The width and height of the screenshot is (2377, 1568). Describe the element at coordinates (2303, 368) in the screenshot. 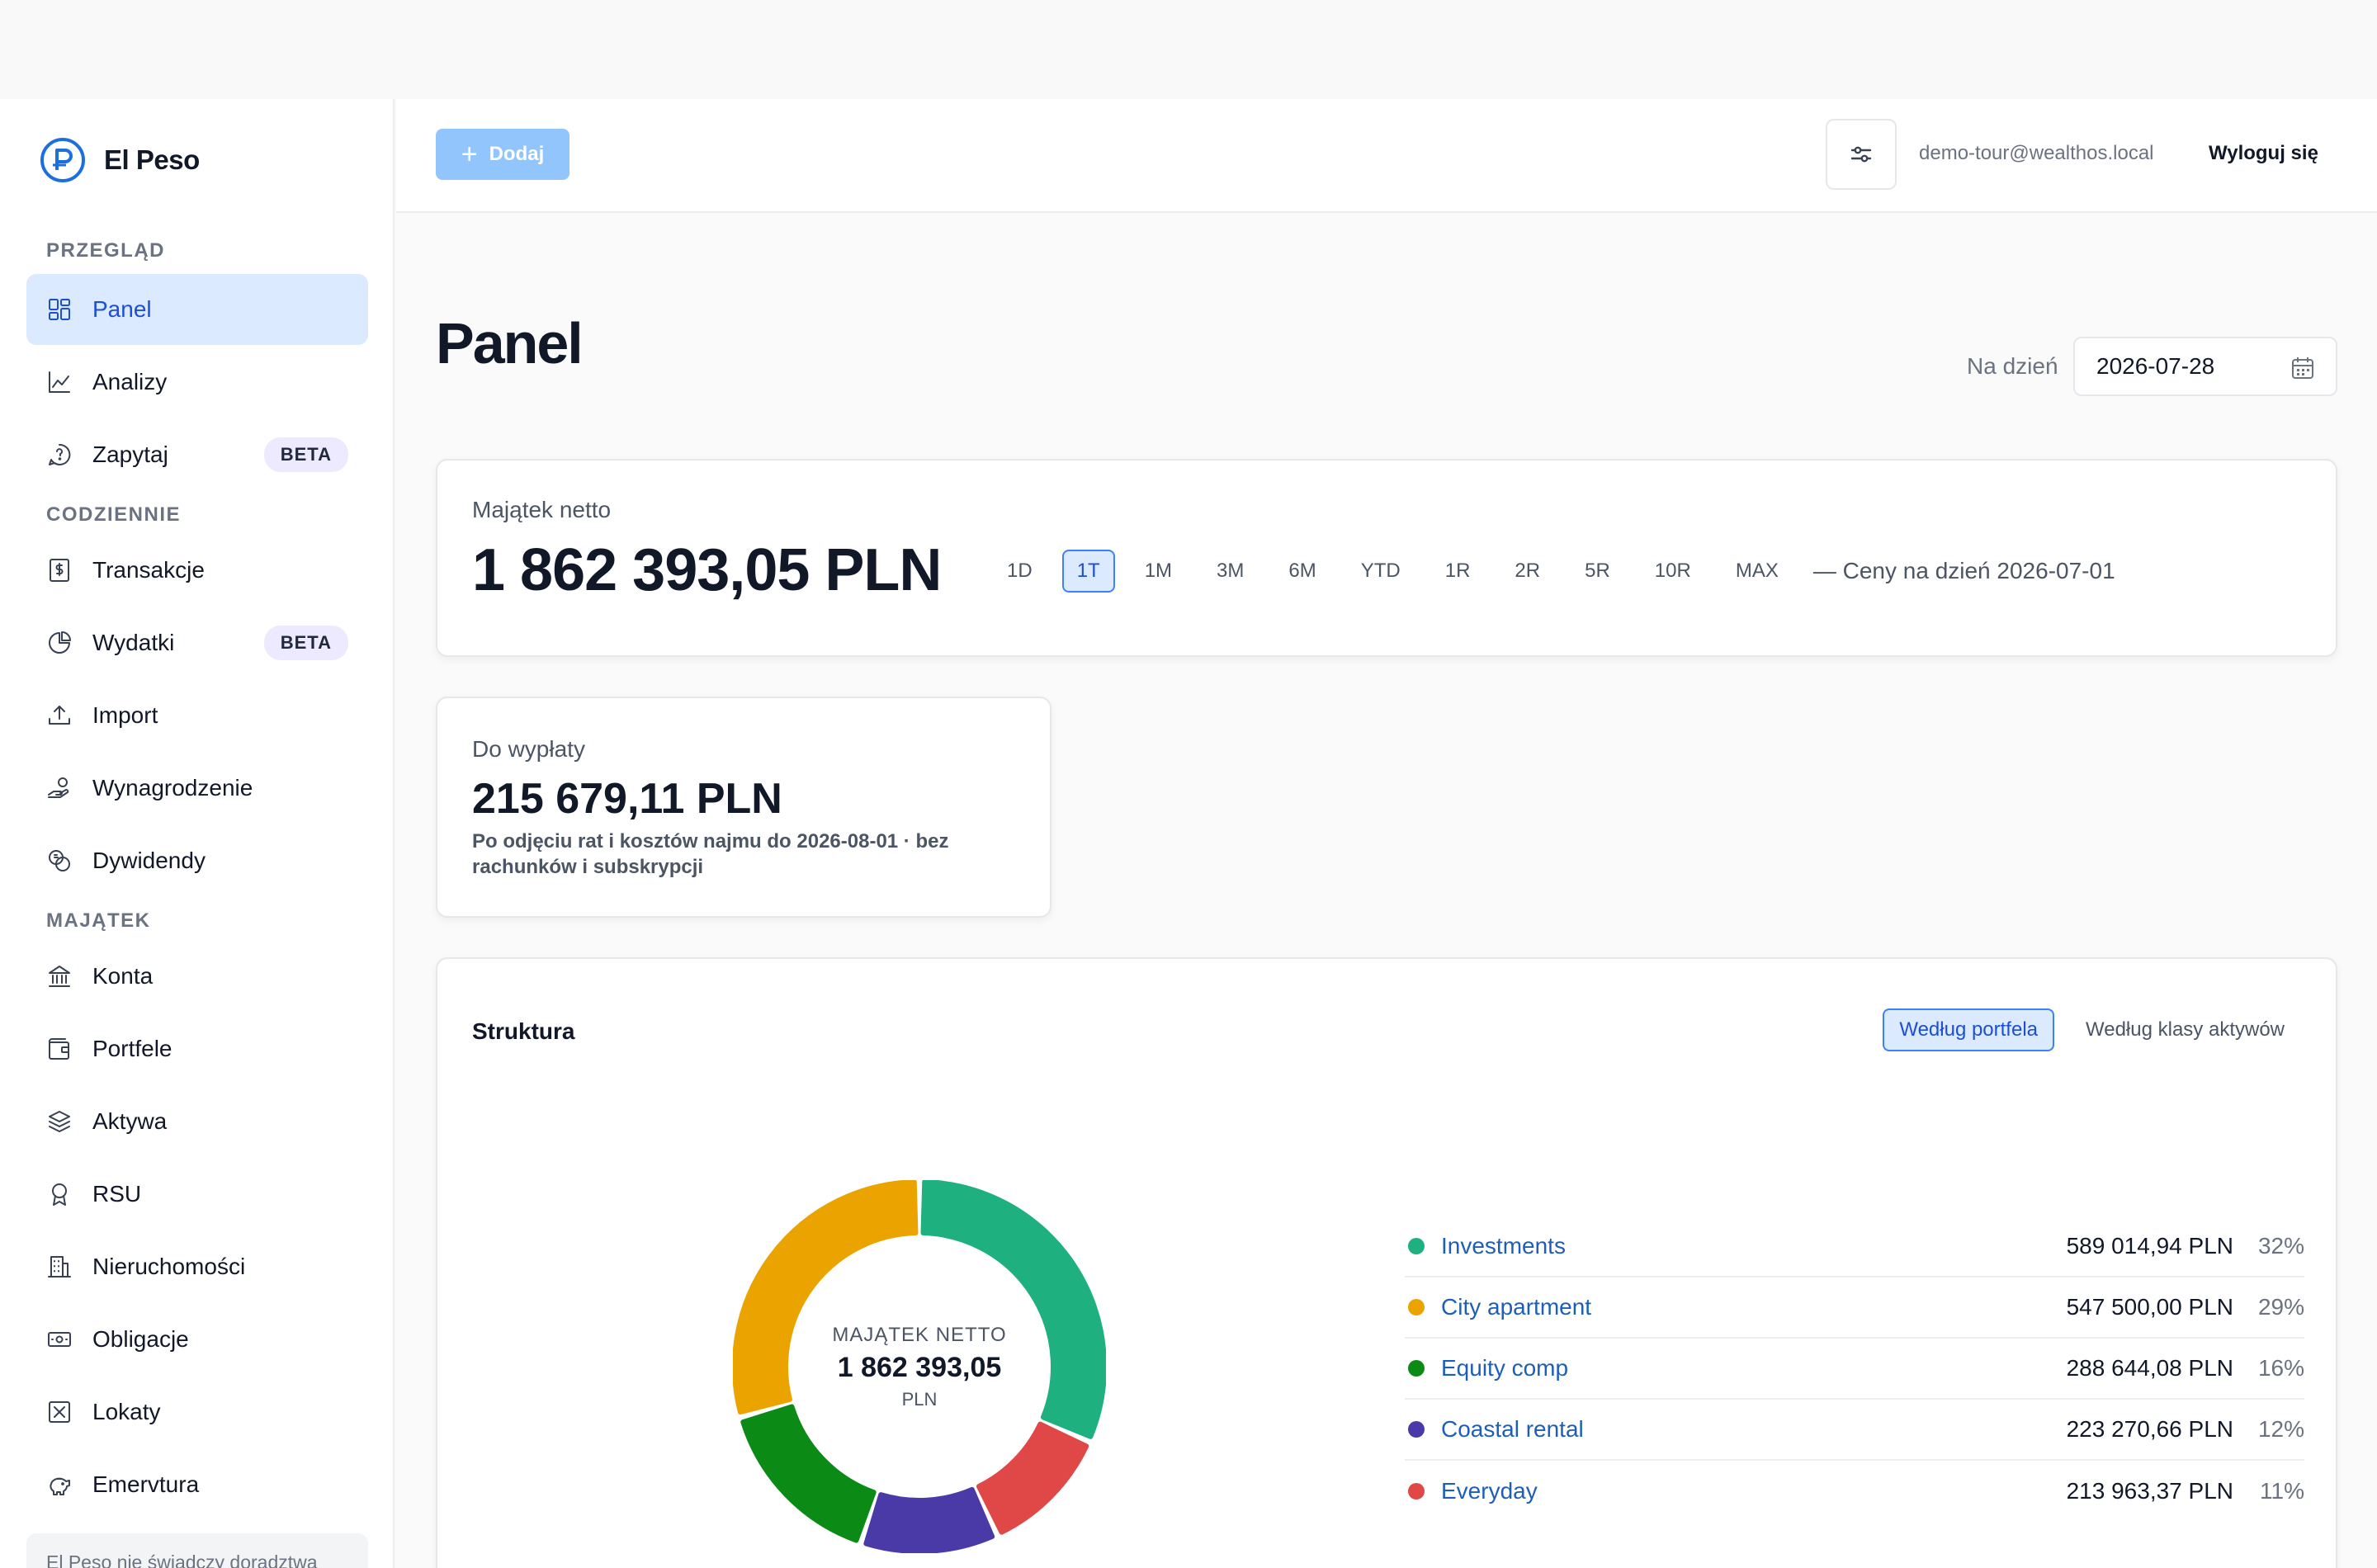

I see `calendar-icon` at that location.